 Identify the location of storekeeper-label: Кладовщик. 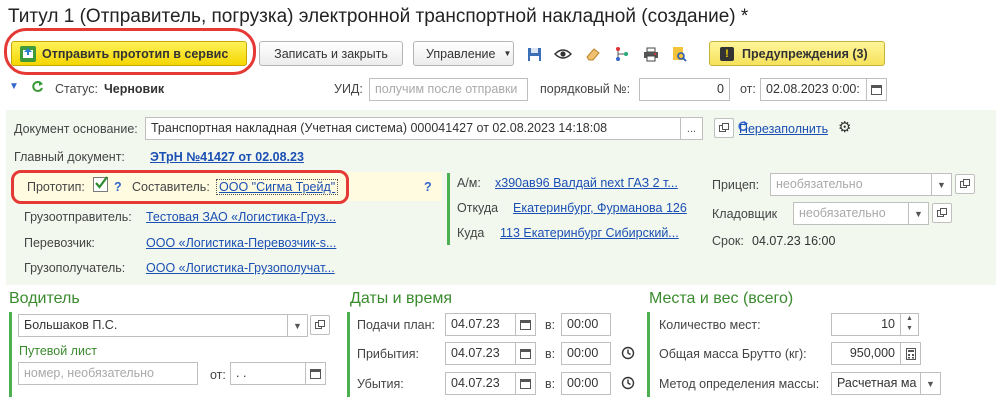
(745, 214).